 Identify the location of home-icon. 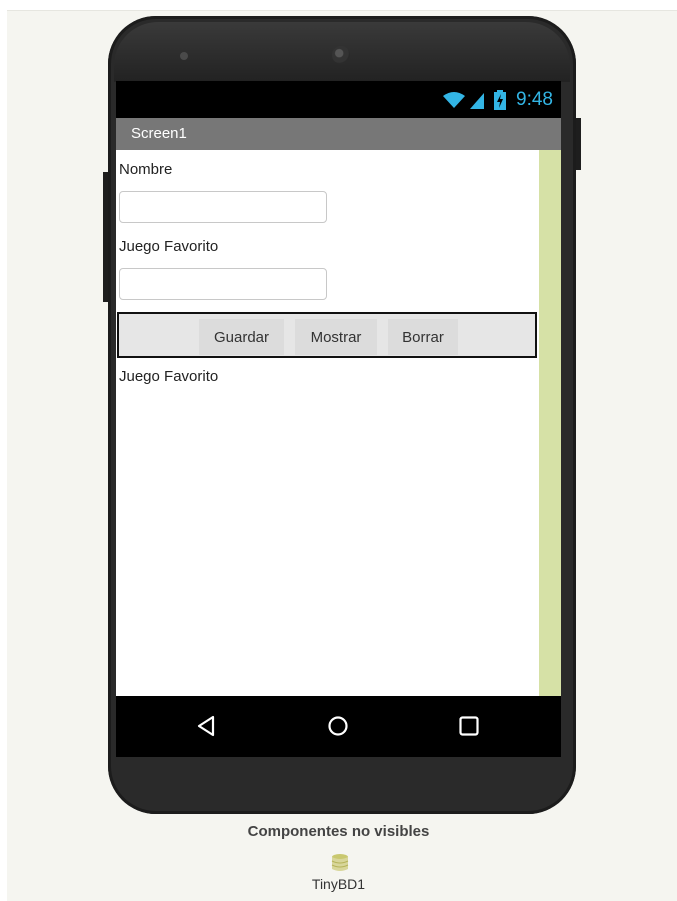
(338, 728).